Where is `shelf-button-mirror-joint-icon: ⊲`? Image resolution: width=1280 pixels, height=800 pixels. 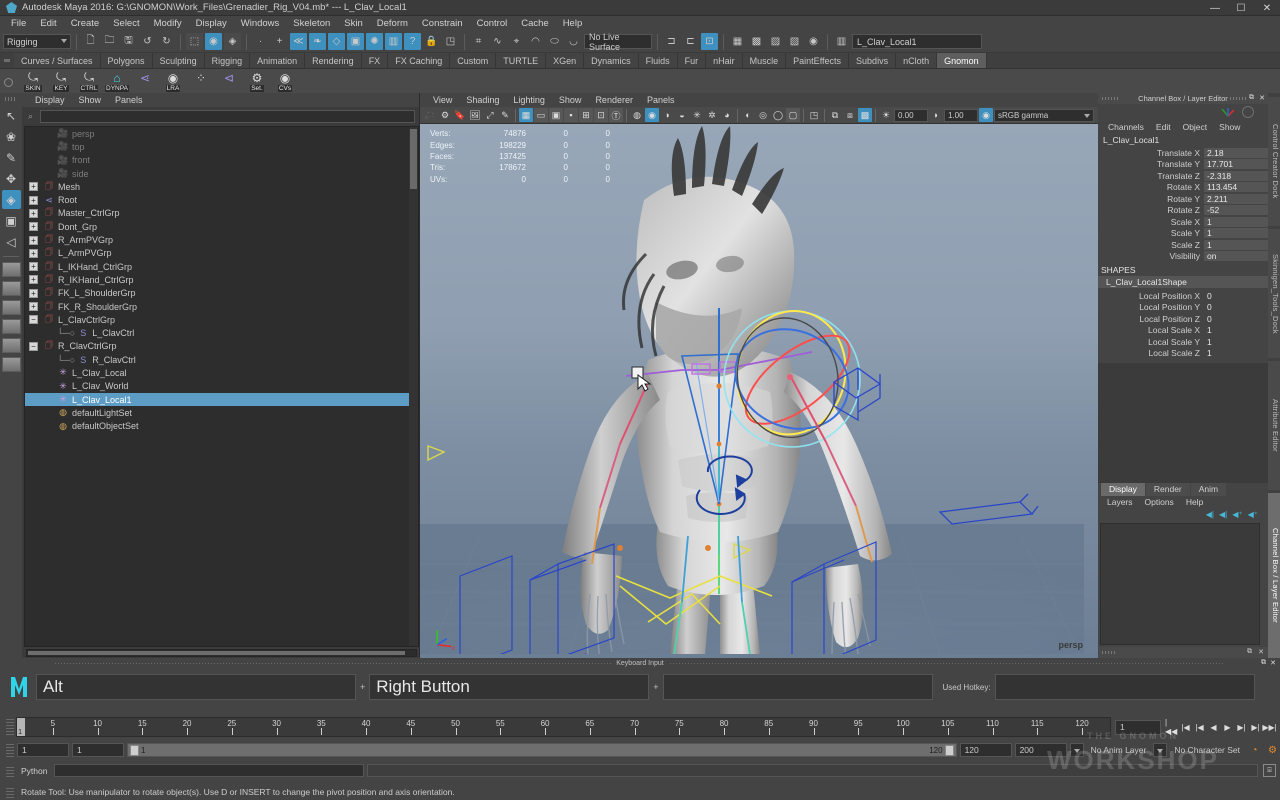
shelf-button-mirror-joint-icon: ⊲ is located at coordinates (229, 82).